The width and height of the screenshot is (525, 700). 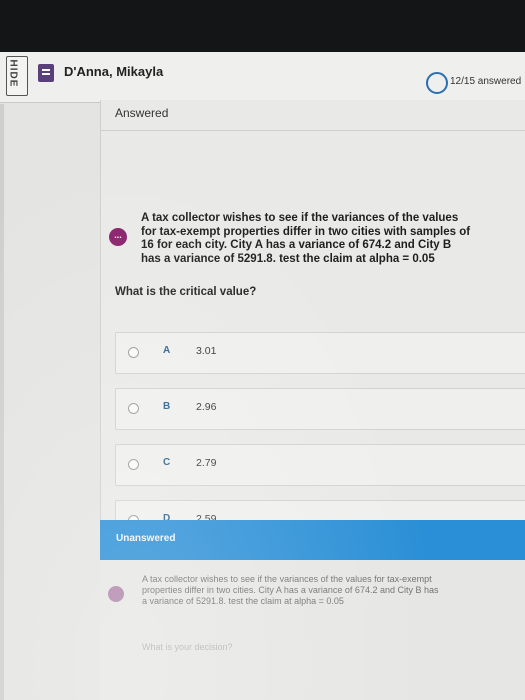 I want to click on header-bar: HIDE D'Anna, Mikayla 12/15 answered, so click(x=262, y=77).